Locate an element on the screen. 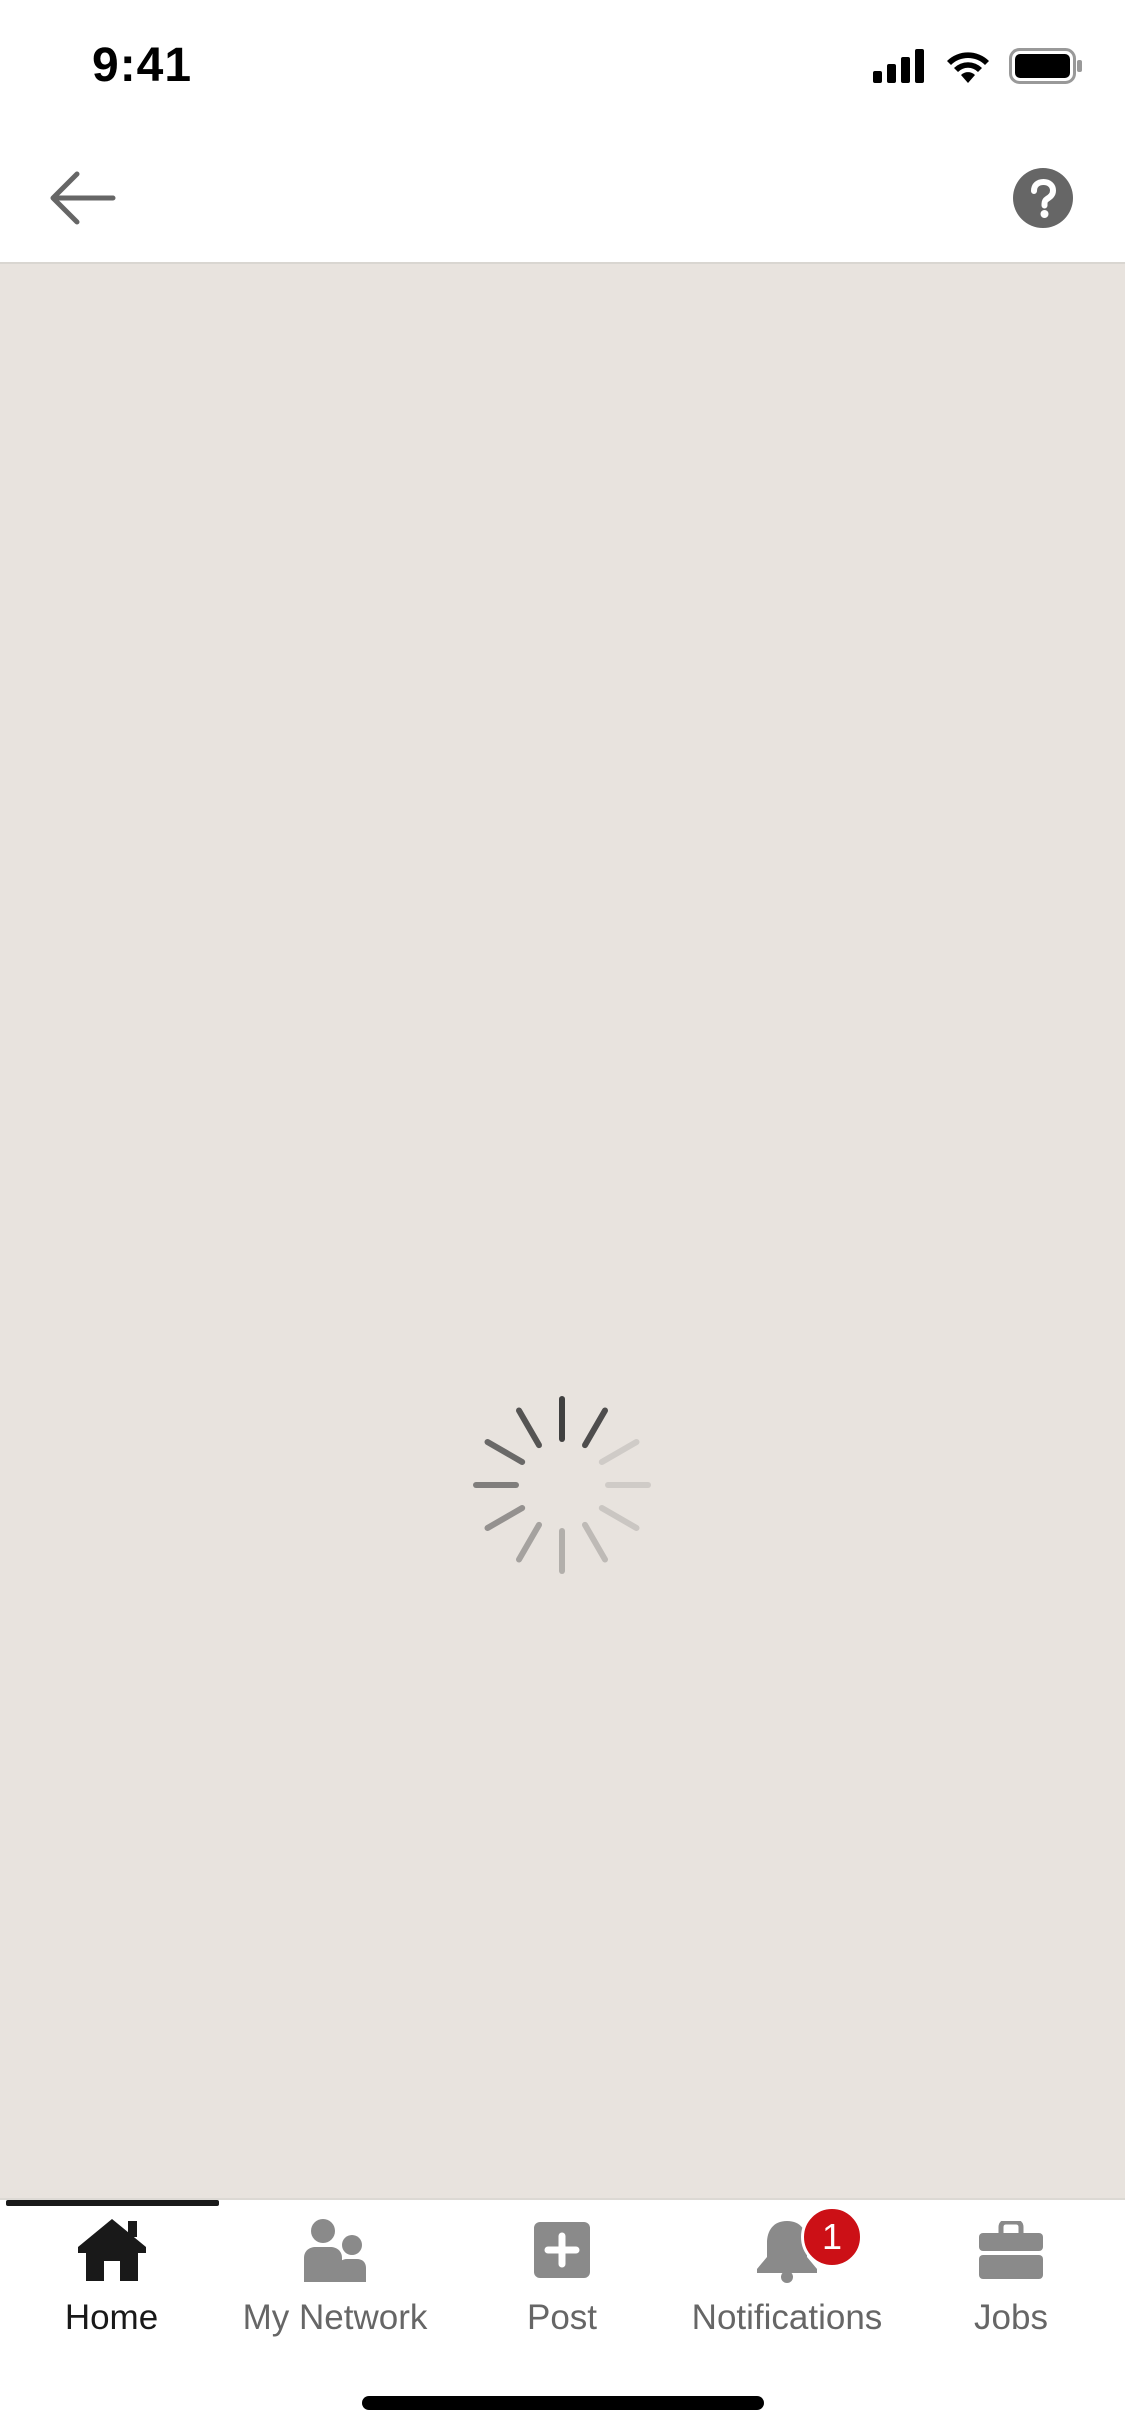 This screenshot has height=2436, width=1125. tab-post: Post is located at coordinates (562, 2276).